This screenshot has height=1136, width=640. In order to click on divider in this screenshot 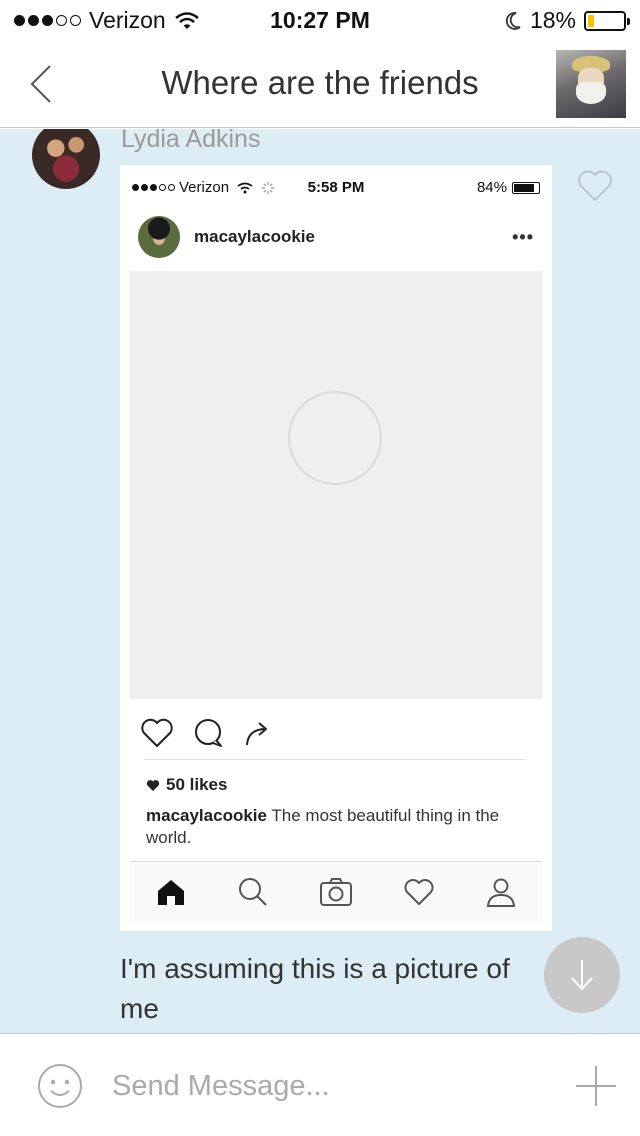, I will do `click(335, 759)`.